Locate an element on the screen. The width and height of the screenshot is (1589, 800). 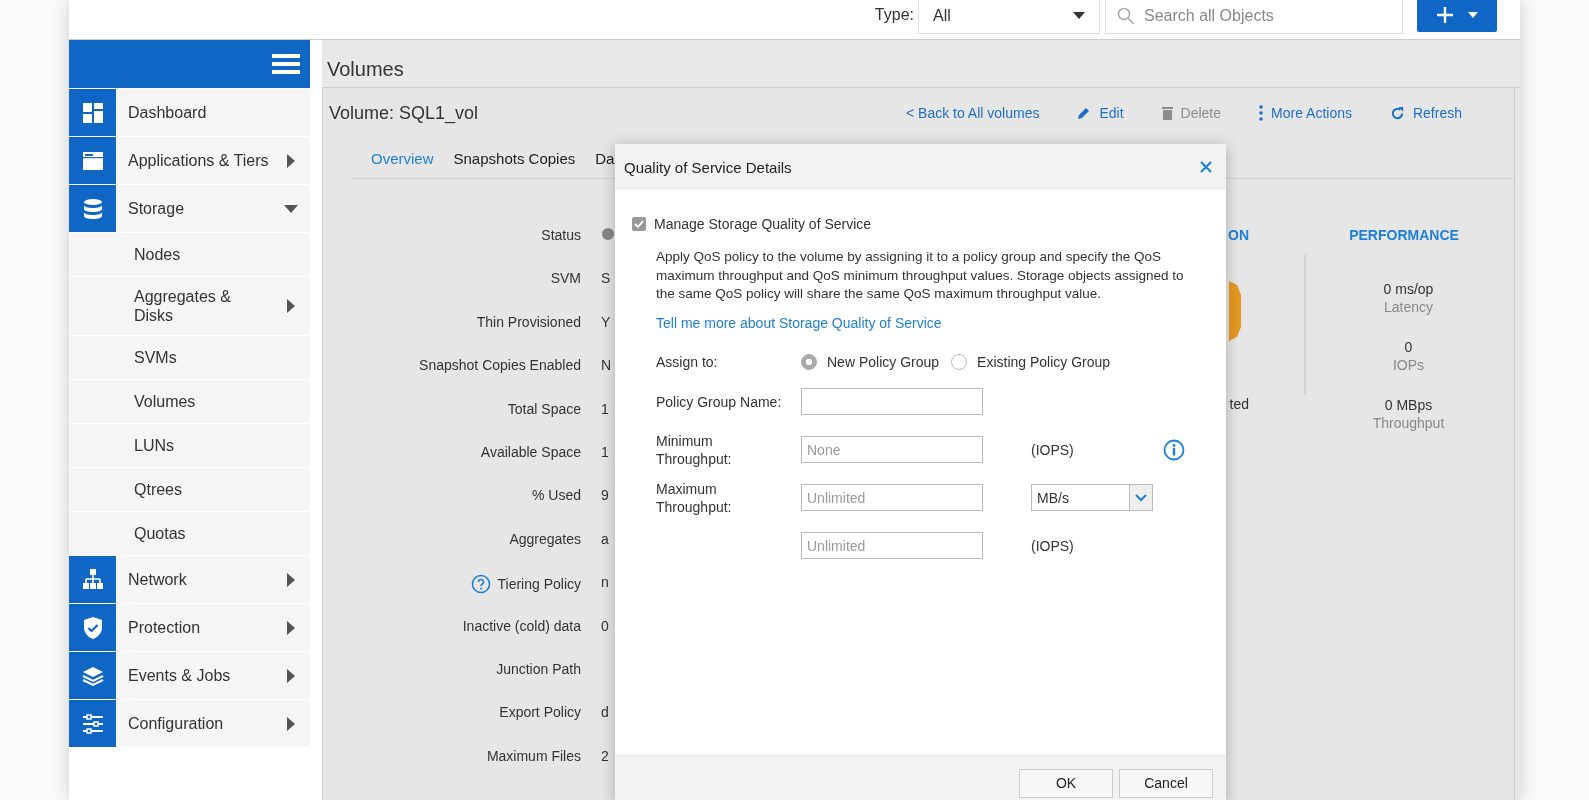
field-label: Total Space is located at coordinates (544, 408).